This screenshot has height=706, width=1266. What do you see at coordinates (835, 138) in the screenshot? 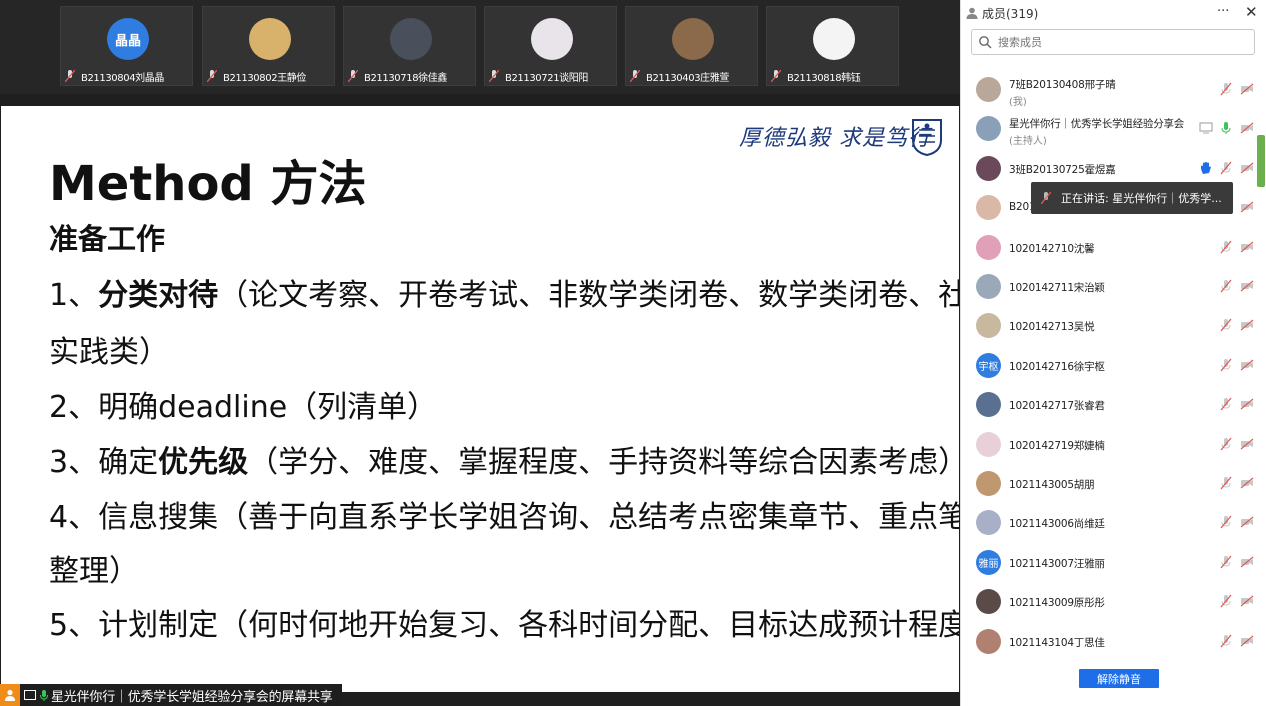
I see `university-motto: 厚德弘毅 求是笃行` at bounding box center [835, 138].